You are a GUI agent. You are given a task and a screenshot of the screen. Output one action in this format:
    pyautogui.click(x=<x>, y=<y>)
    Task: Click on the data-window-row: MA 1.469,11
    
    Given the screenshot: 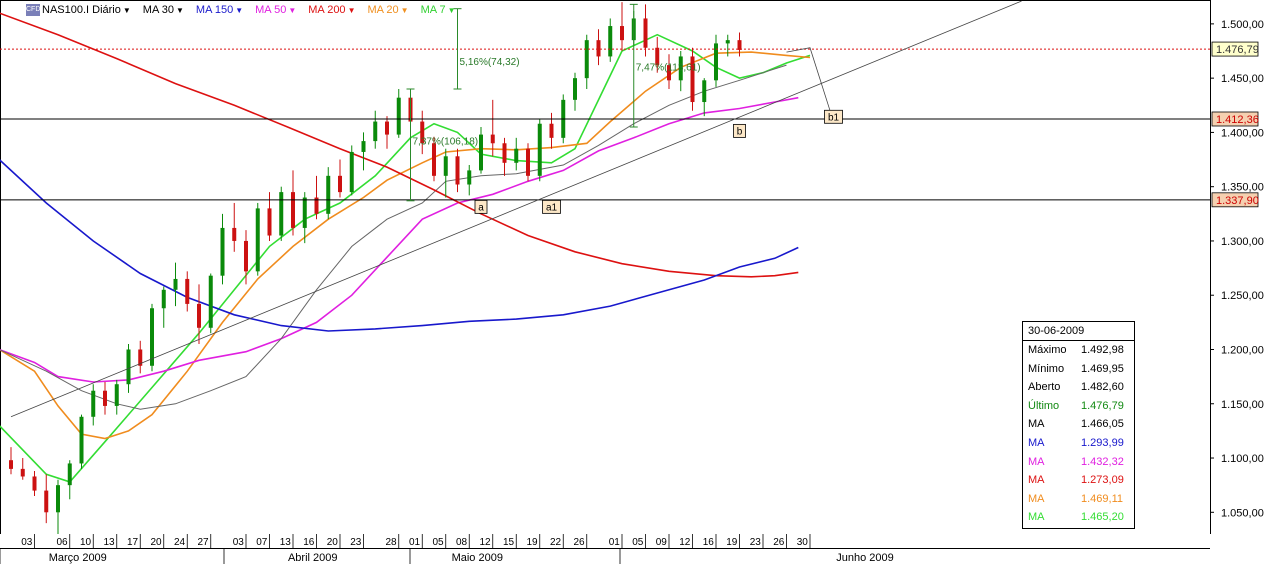 What is the action you would take?
    pyautogui.click(x=1078, y=499)
    